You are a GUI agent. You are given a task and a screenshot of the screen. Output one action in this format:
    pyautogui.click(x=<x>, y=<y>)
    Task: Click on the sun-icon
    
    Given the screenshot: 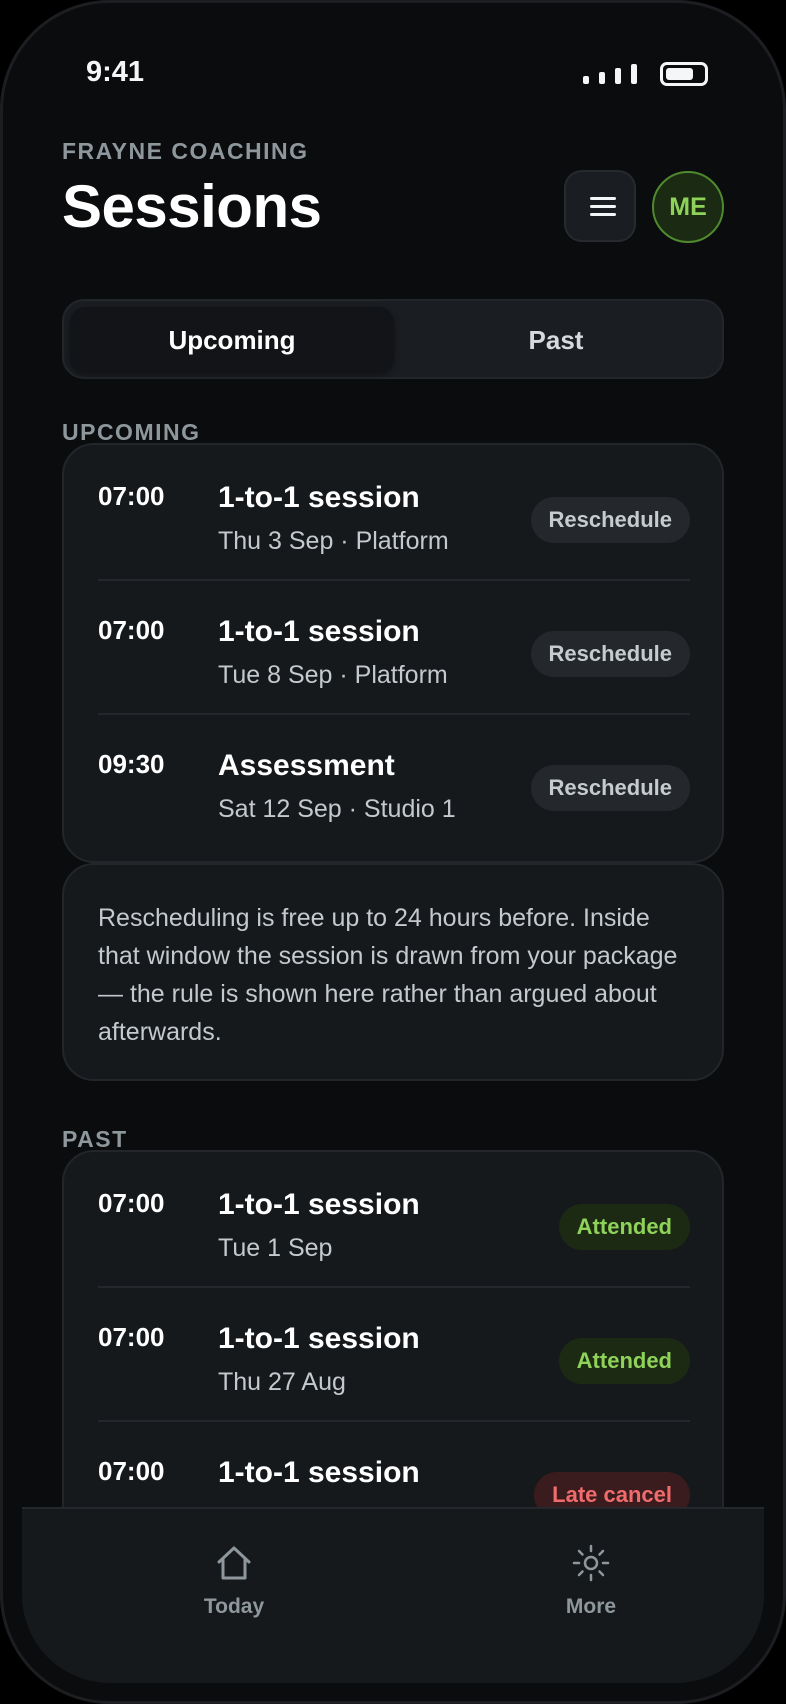 What is the action you would take?
    pyautogui.click(x=591, y=1563)
    